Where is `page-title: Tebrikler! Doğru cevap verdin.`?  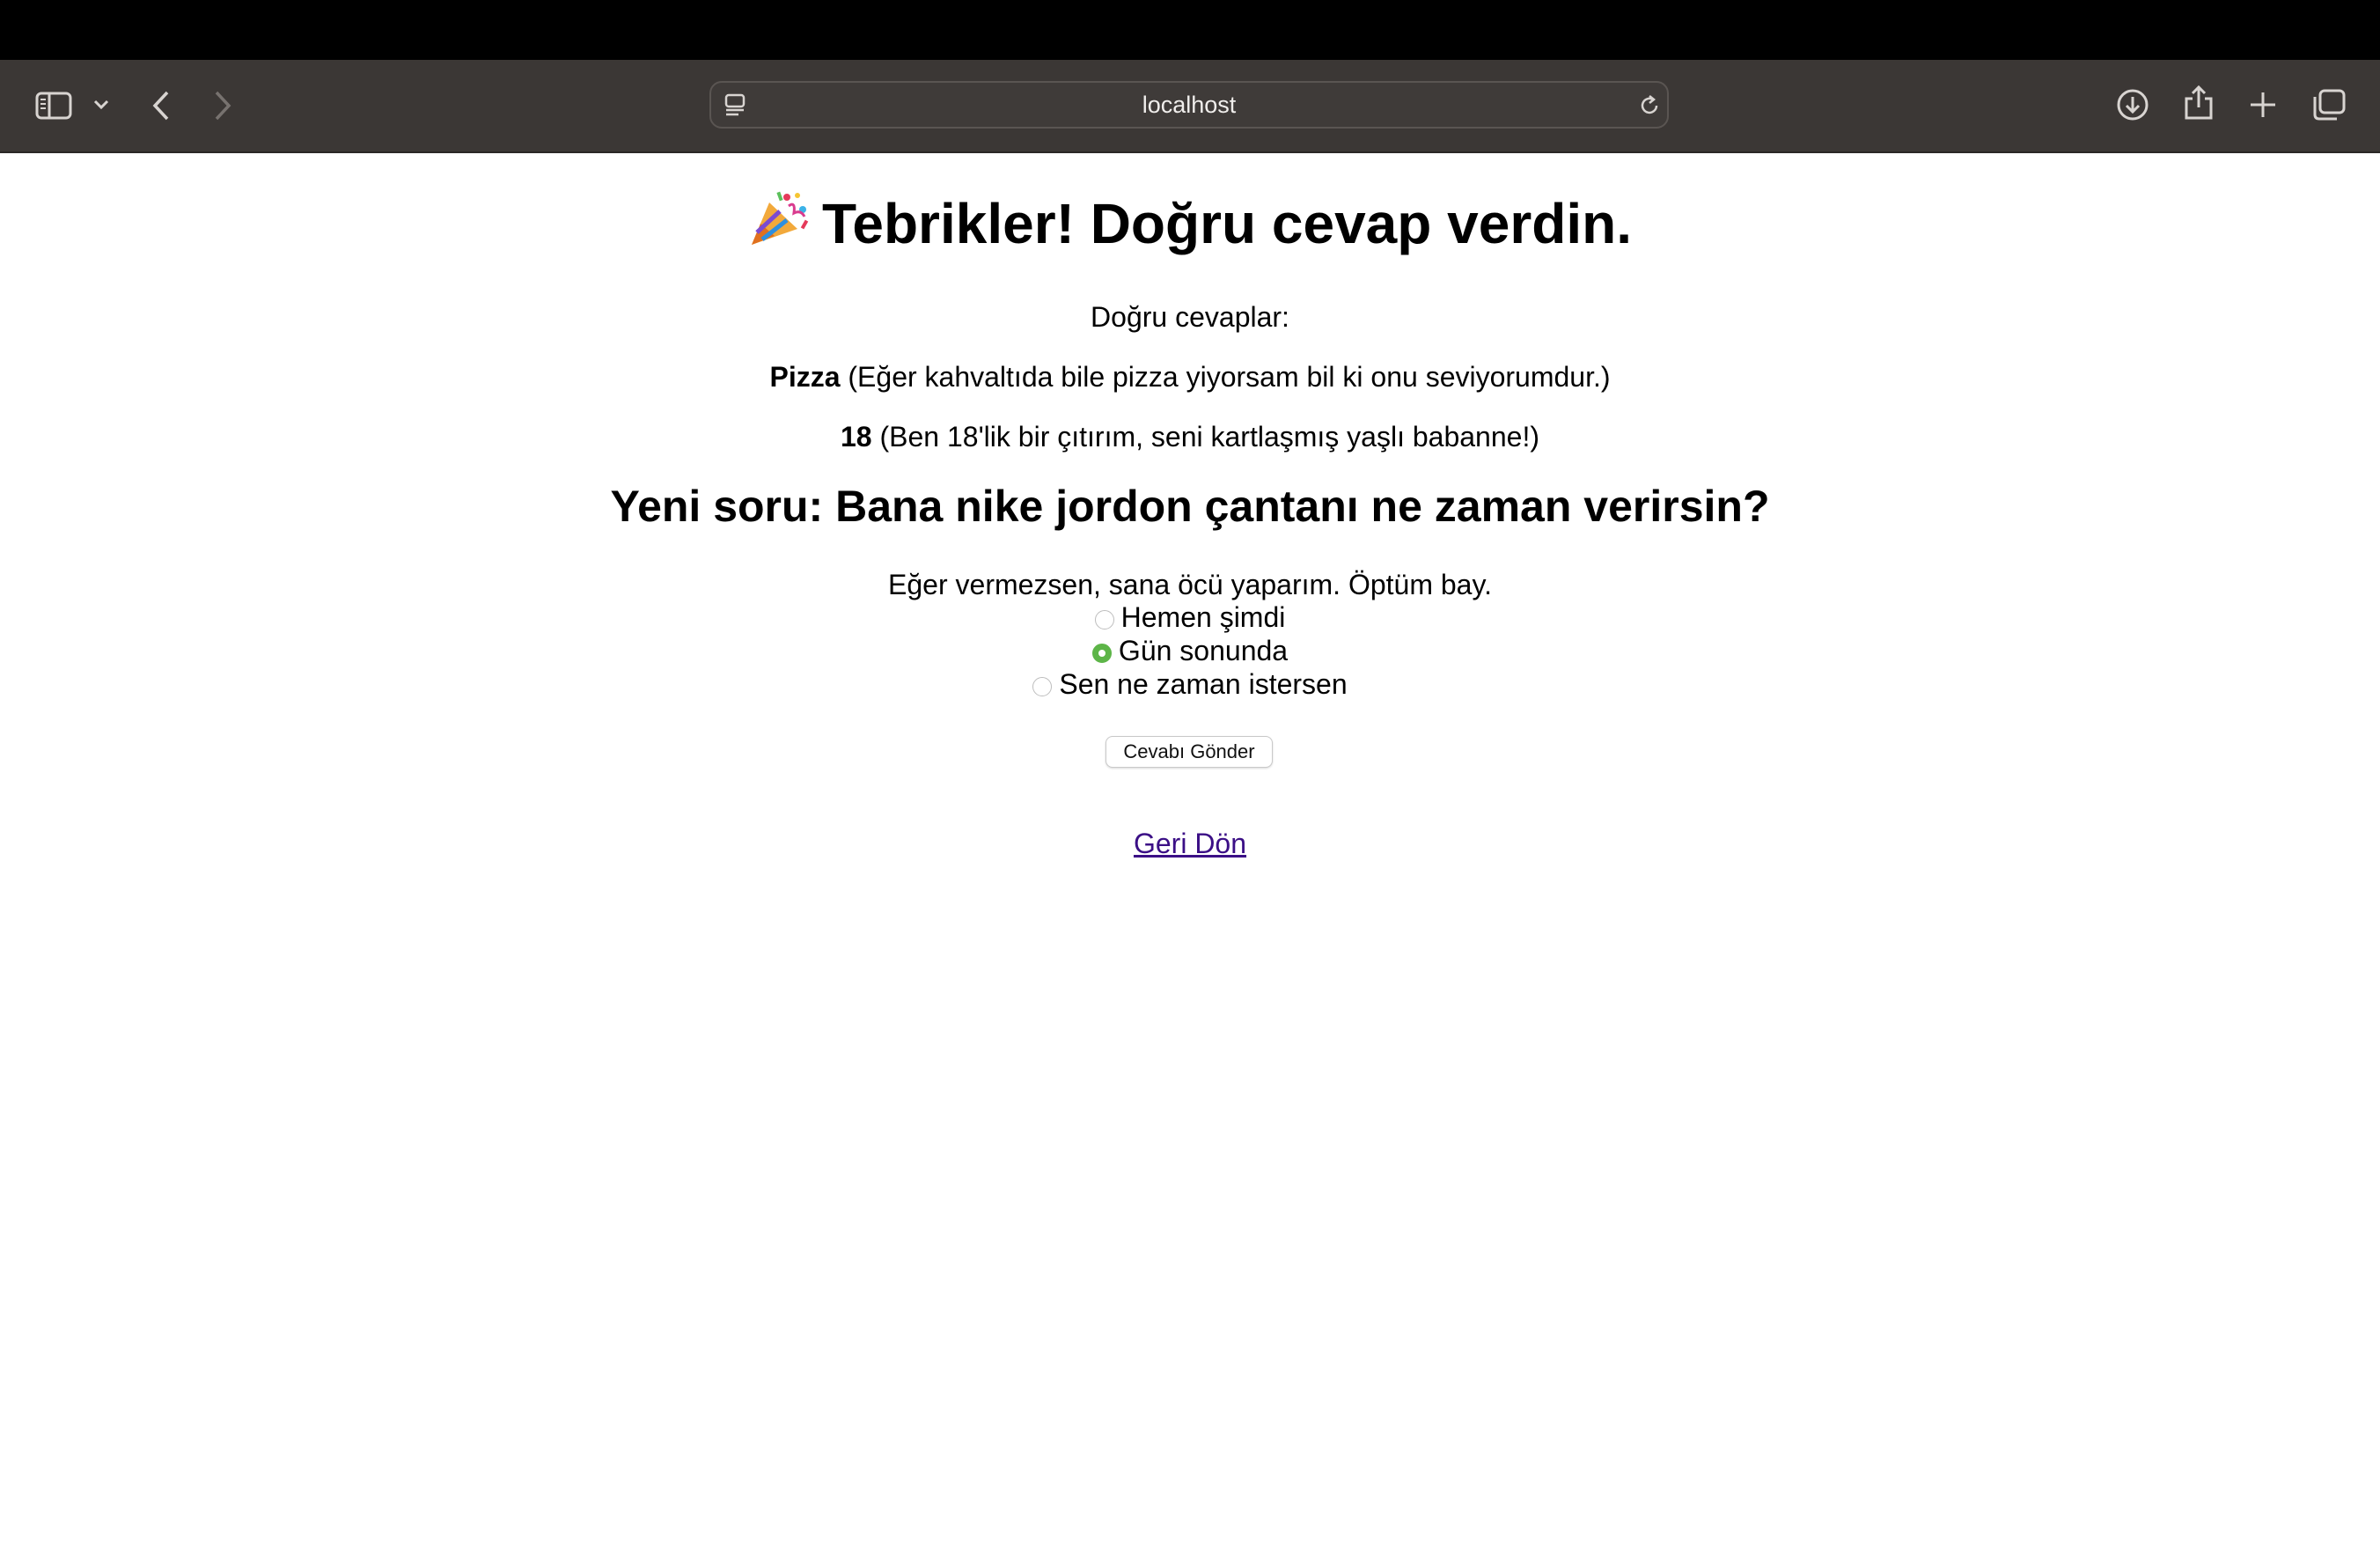
page-title: Tebrikler! Doğru cevap verdin. is located at coordinates (1190, 223).